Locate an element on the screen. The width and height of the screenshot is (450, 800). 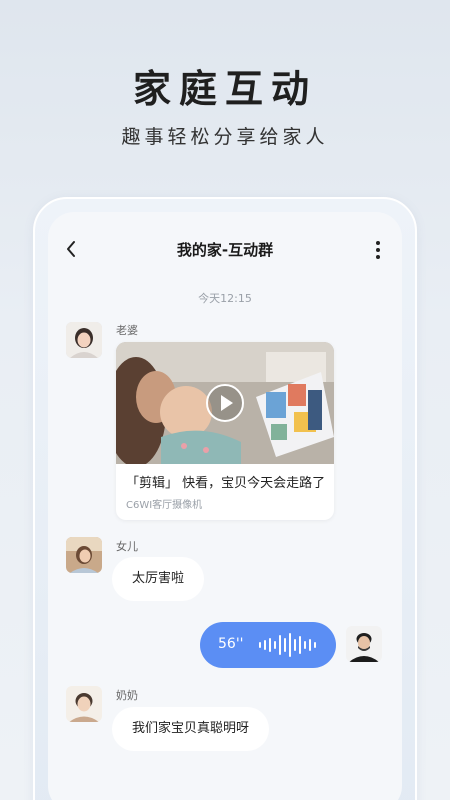
more-button is located at coordinates (378, 250).